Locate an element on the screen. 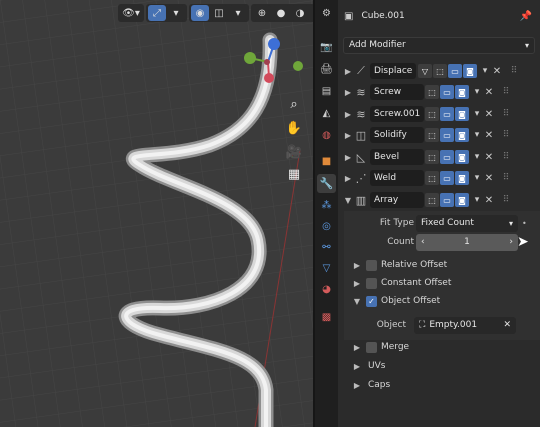 The width and height of the screenshot is (540, 427). fit-type-dropdown: Fixed Count ▾ is located at coordinates (467, 223).